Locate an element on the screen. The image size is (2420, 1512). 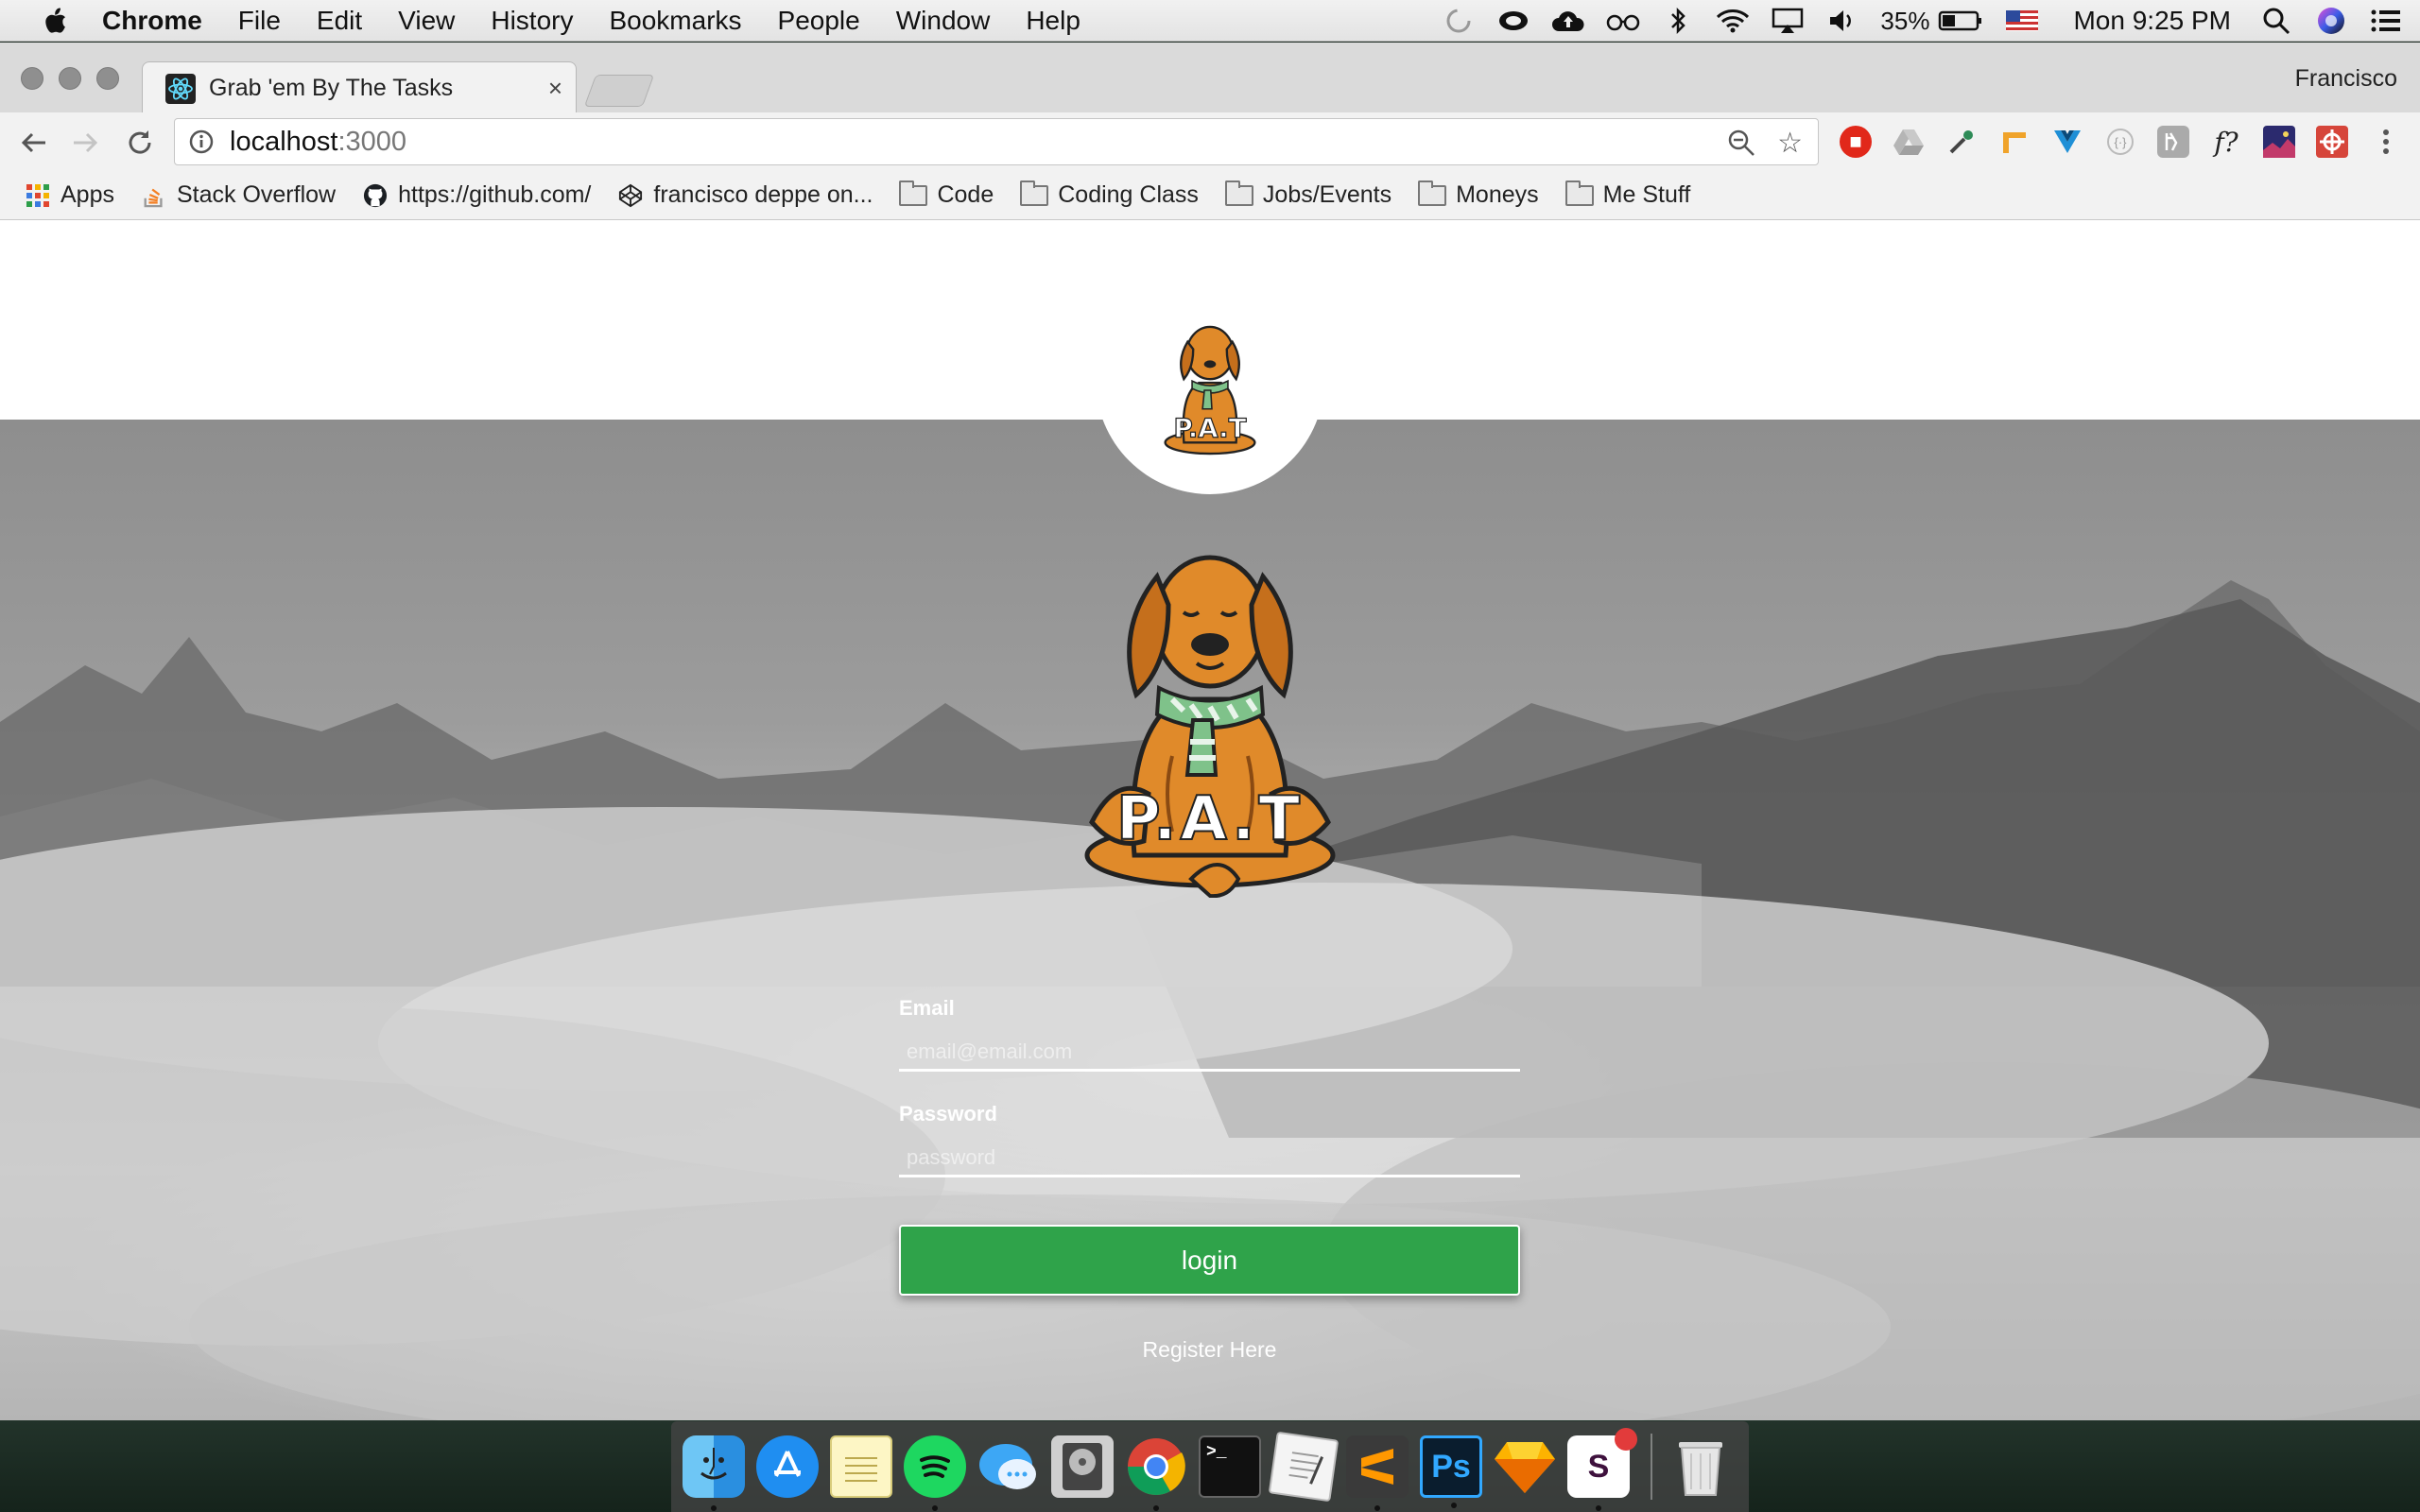
stack-overflow-icon is located at coordinates (153, 197).